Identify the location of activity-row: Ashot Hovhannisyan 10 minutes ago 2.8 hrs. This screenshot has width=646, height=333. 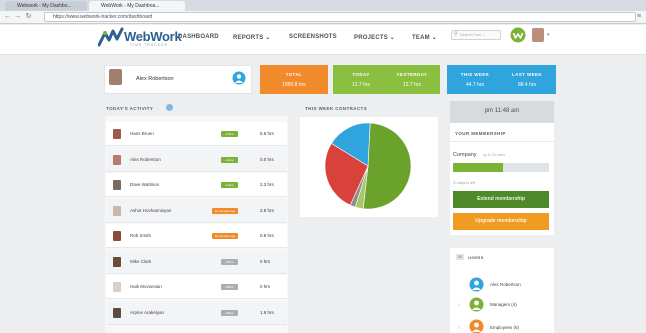
(196, 210).